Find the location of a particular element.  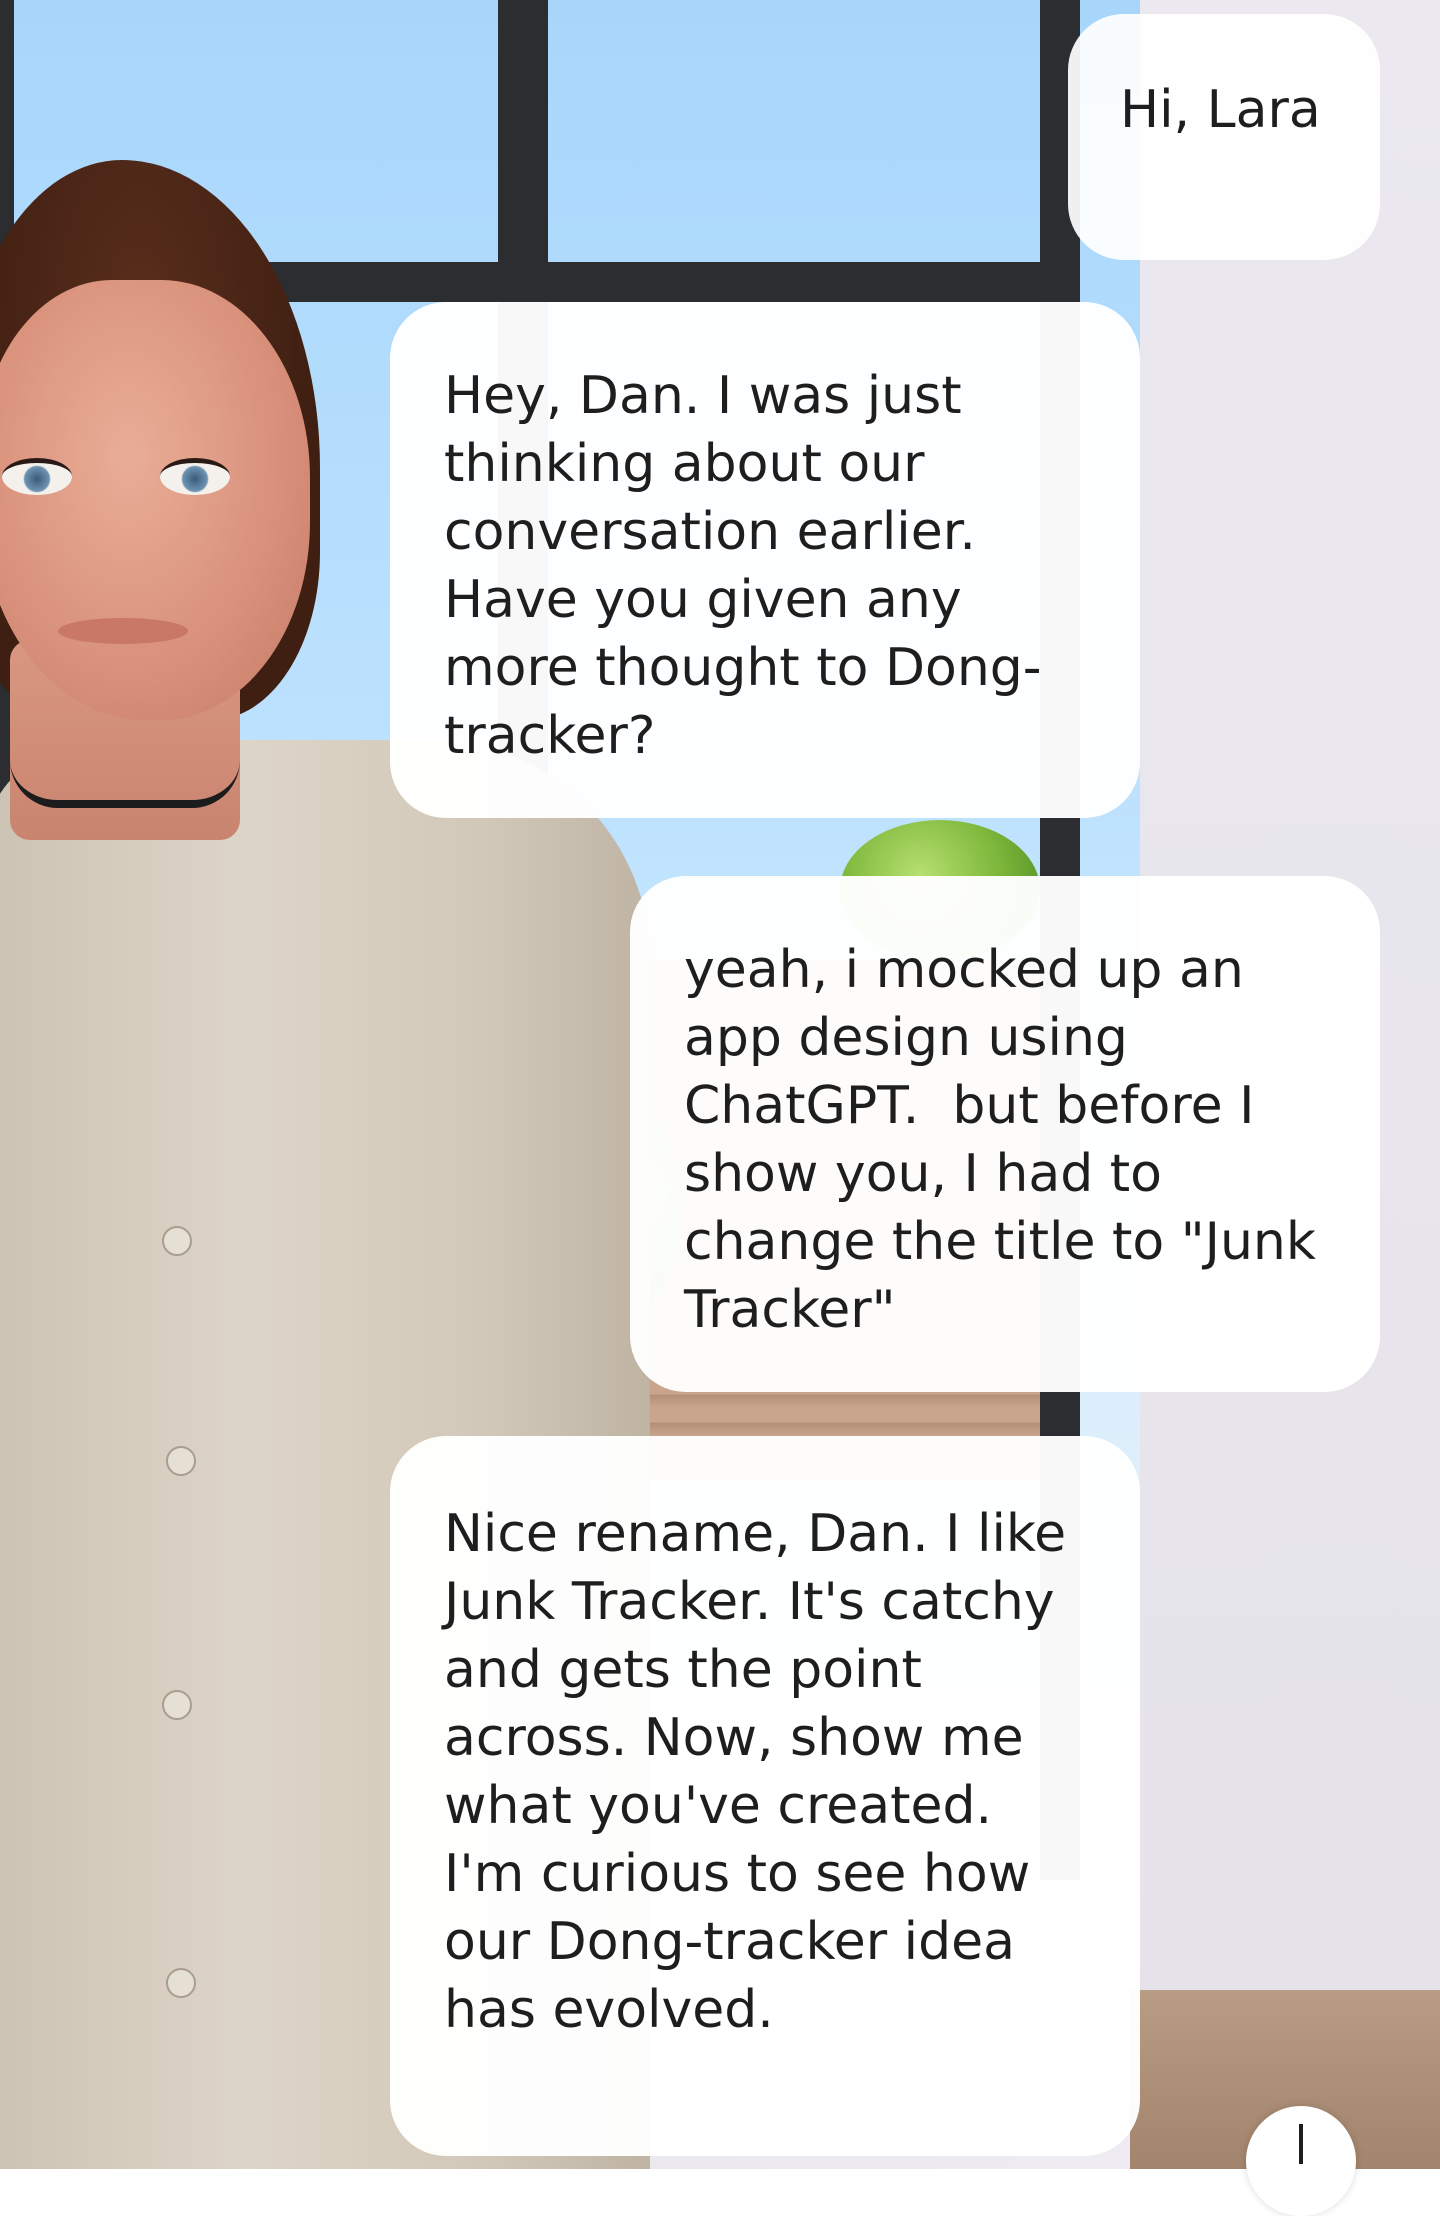

scroll-to-bottom-button is located at coordinates (1301, 2161).